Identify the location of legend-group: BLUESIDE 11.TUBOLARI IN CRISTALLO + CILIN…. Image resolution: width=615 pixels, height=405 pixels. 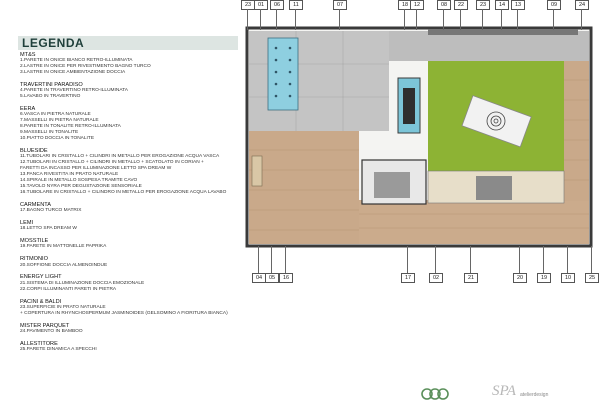
(127, 172).